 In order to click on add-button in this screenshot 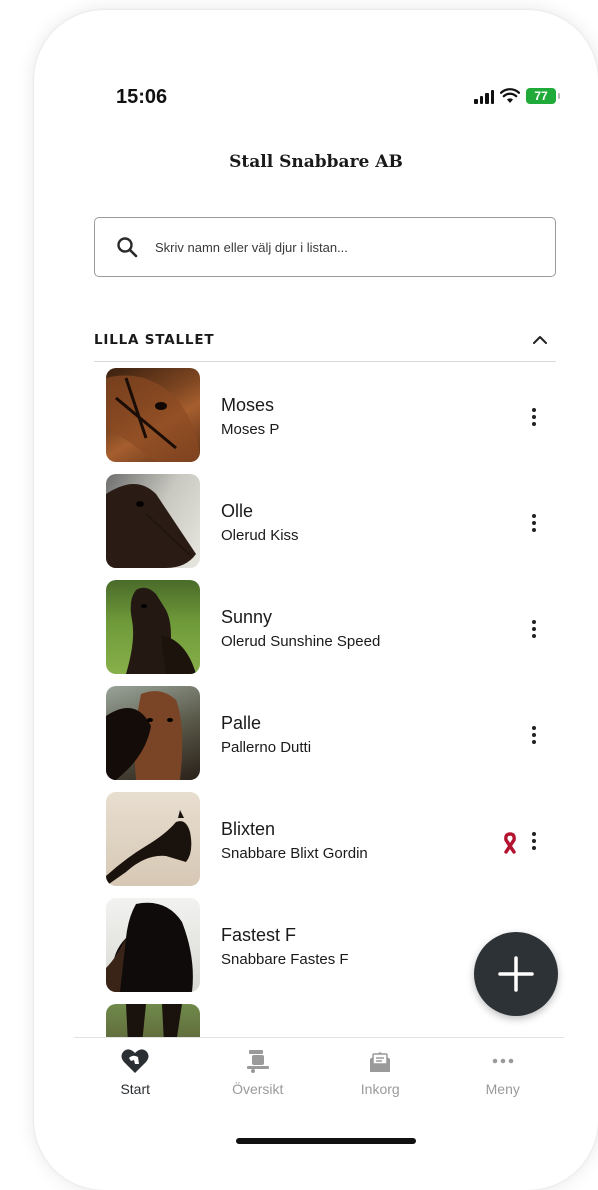, I will do `click(516, 974)`.